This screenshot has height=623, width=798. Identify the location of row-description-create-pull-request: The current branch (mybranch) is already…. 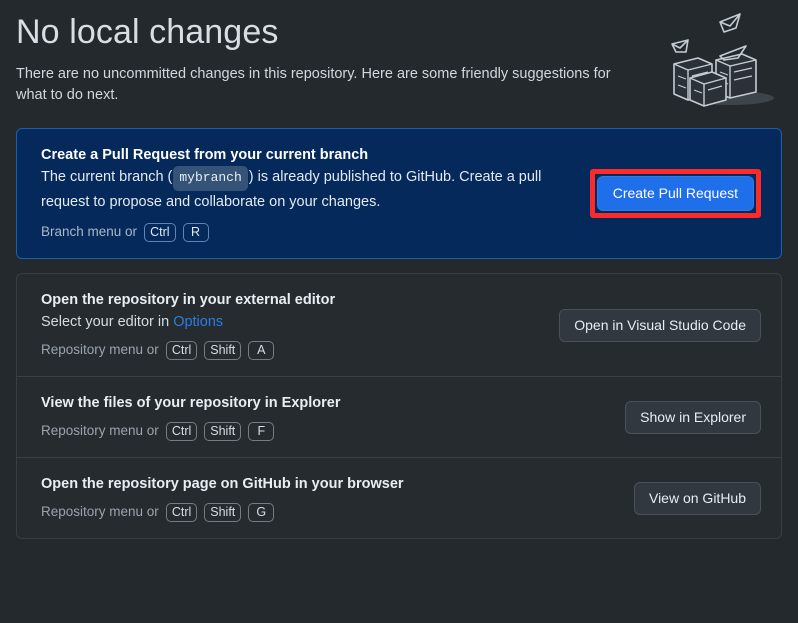
(293, 189).